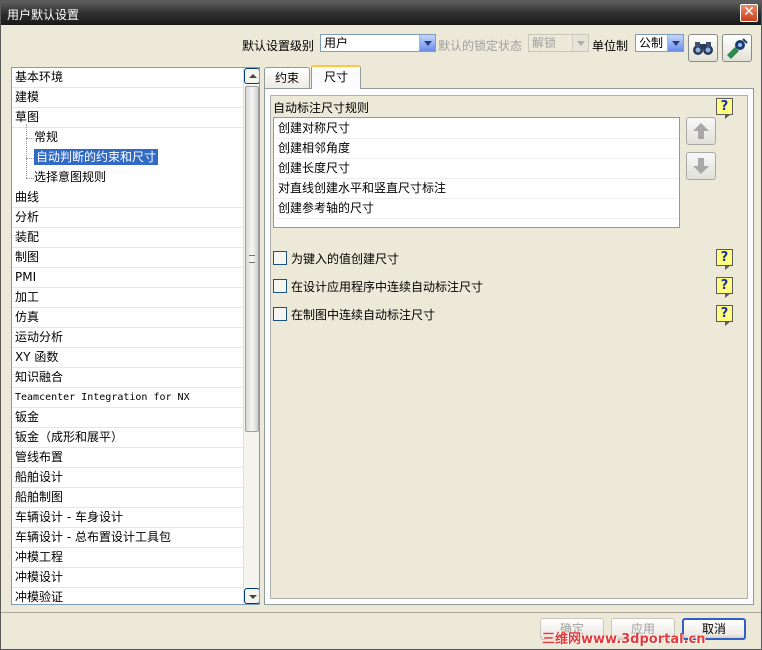  I want to click on tree-item-label: 自动判断的约束和尺寸, so click(96, 157).